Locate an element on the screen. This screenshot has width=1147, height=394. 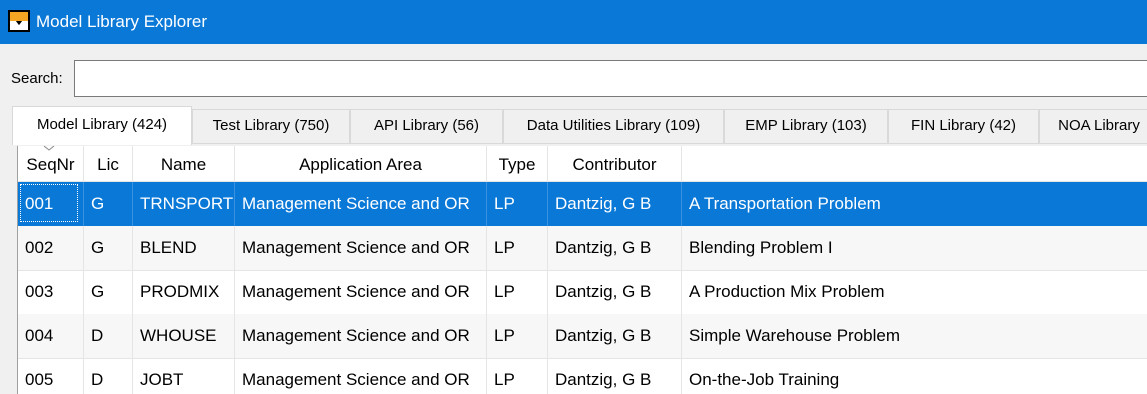
column-header-lic: Lic is located at coordinates (108, 163).